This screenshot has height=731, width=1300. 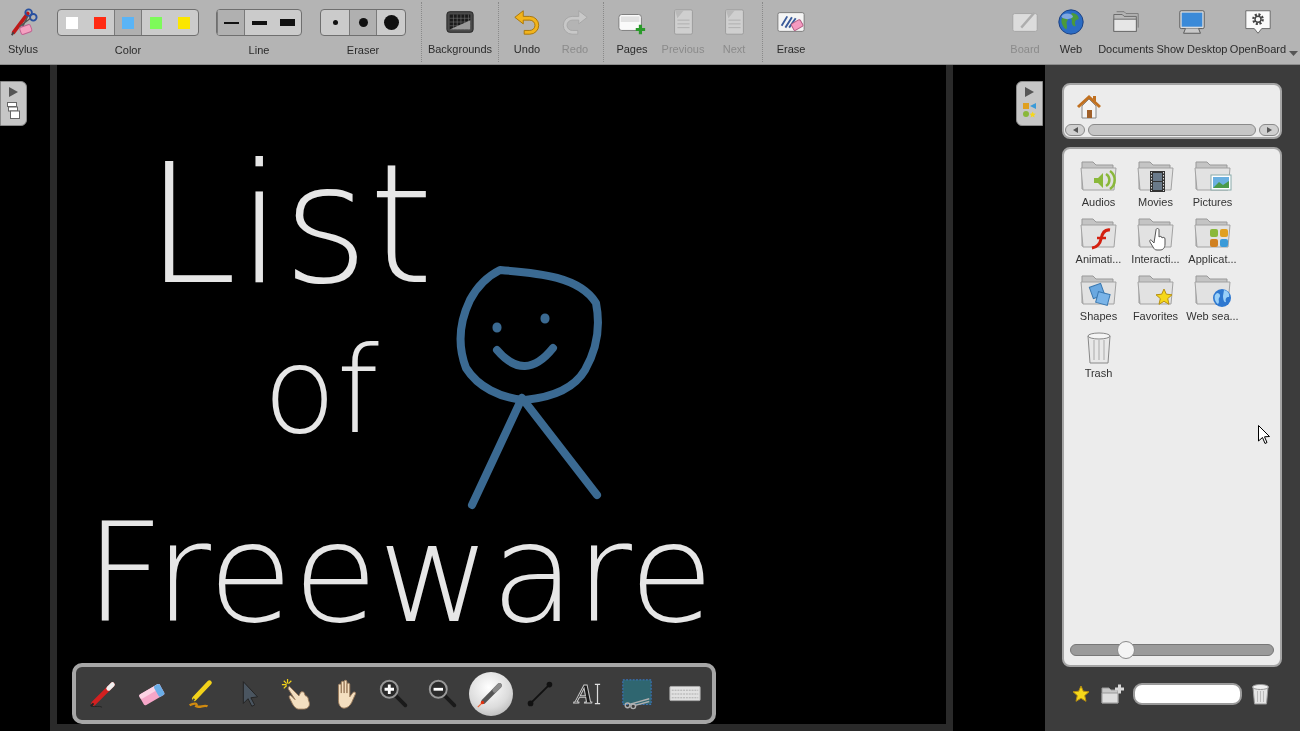 I want to click on scroll-right-button, so click(x=1269, y=130).